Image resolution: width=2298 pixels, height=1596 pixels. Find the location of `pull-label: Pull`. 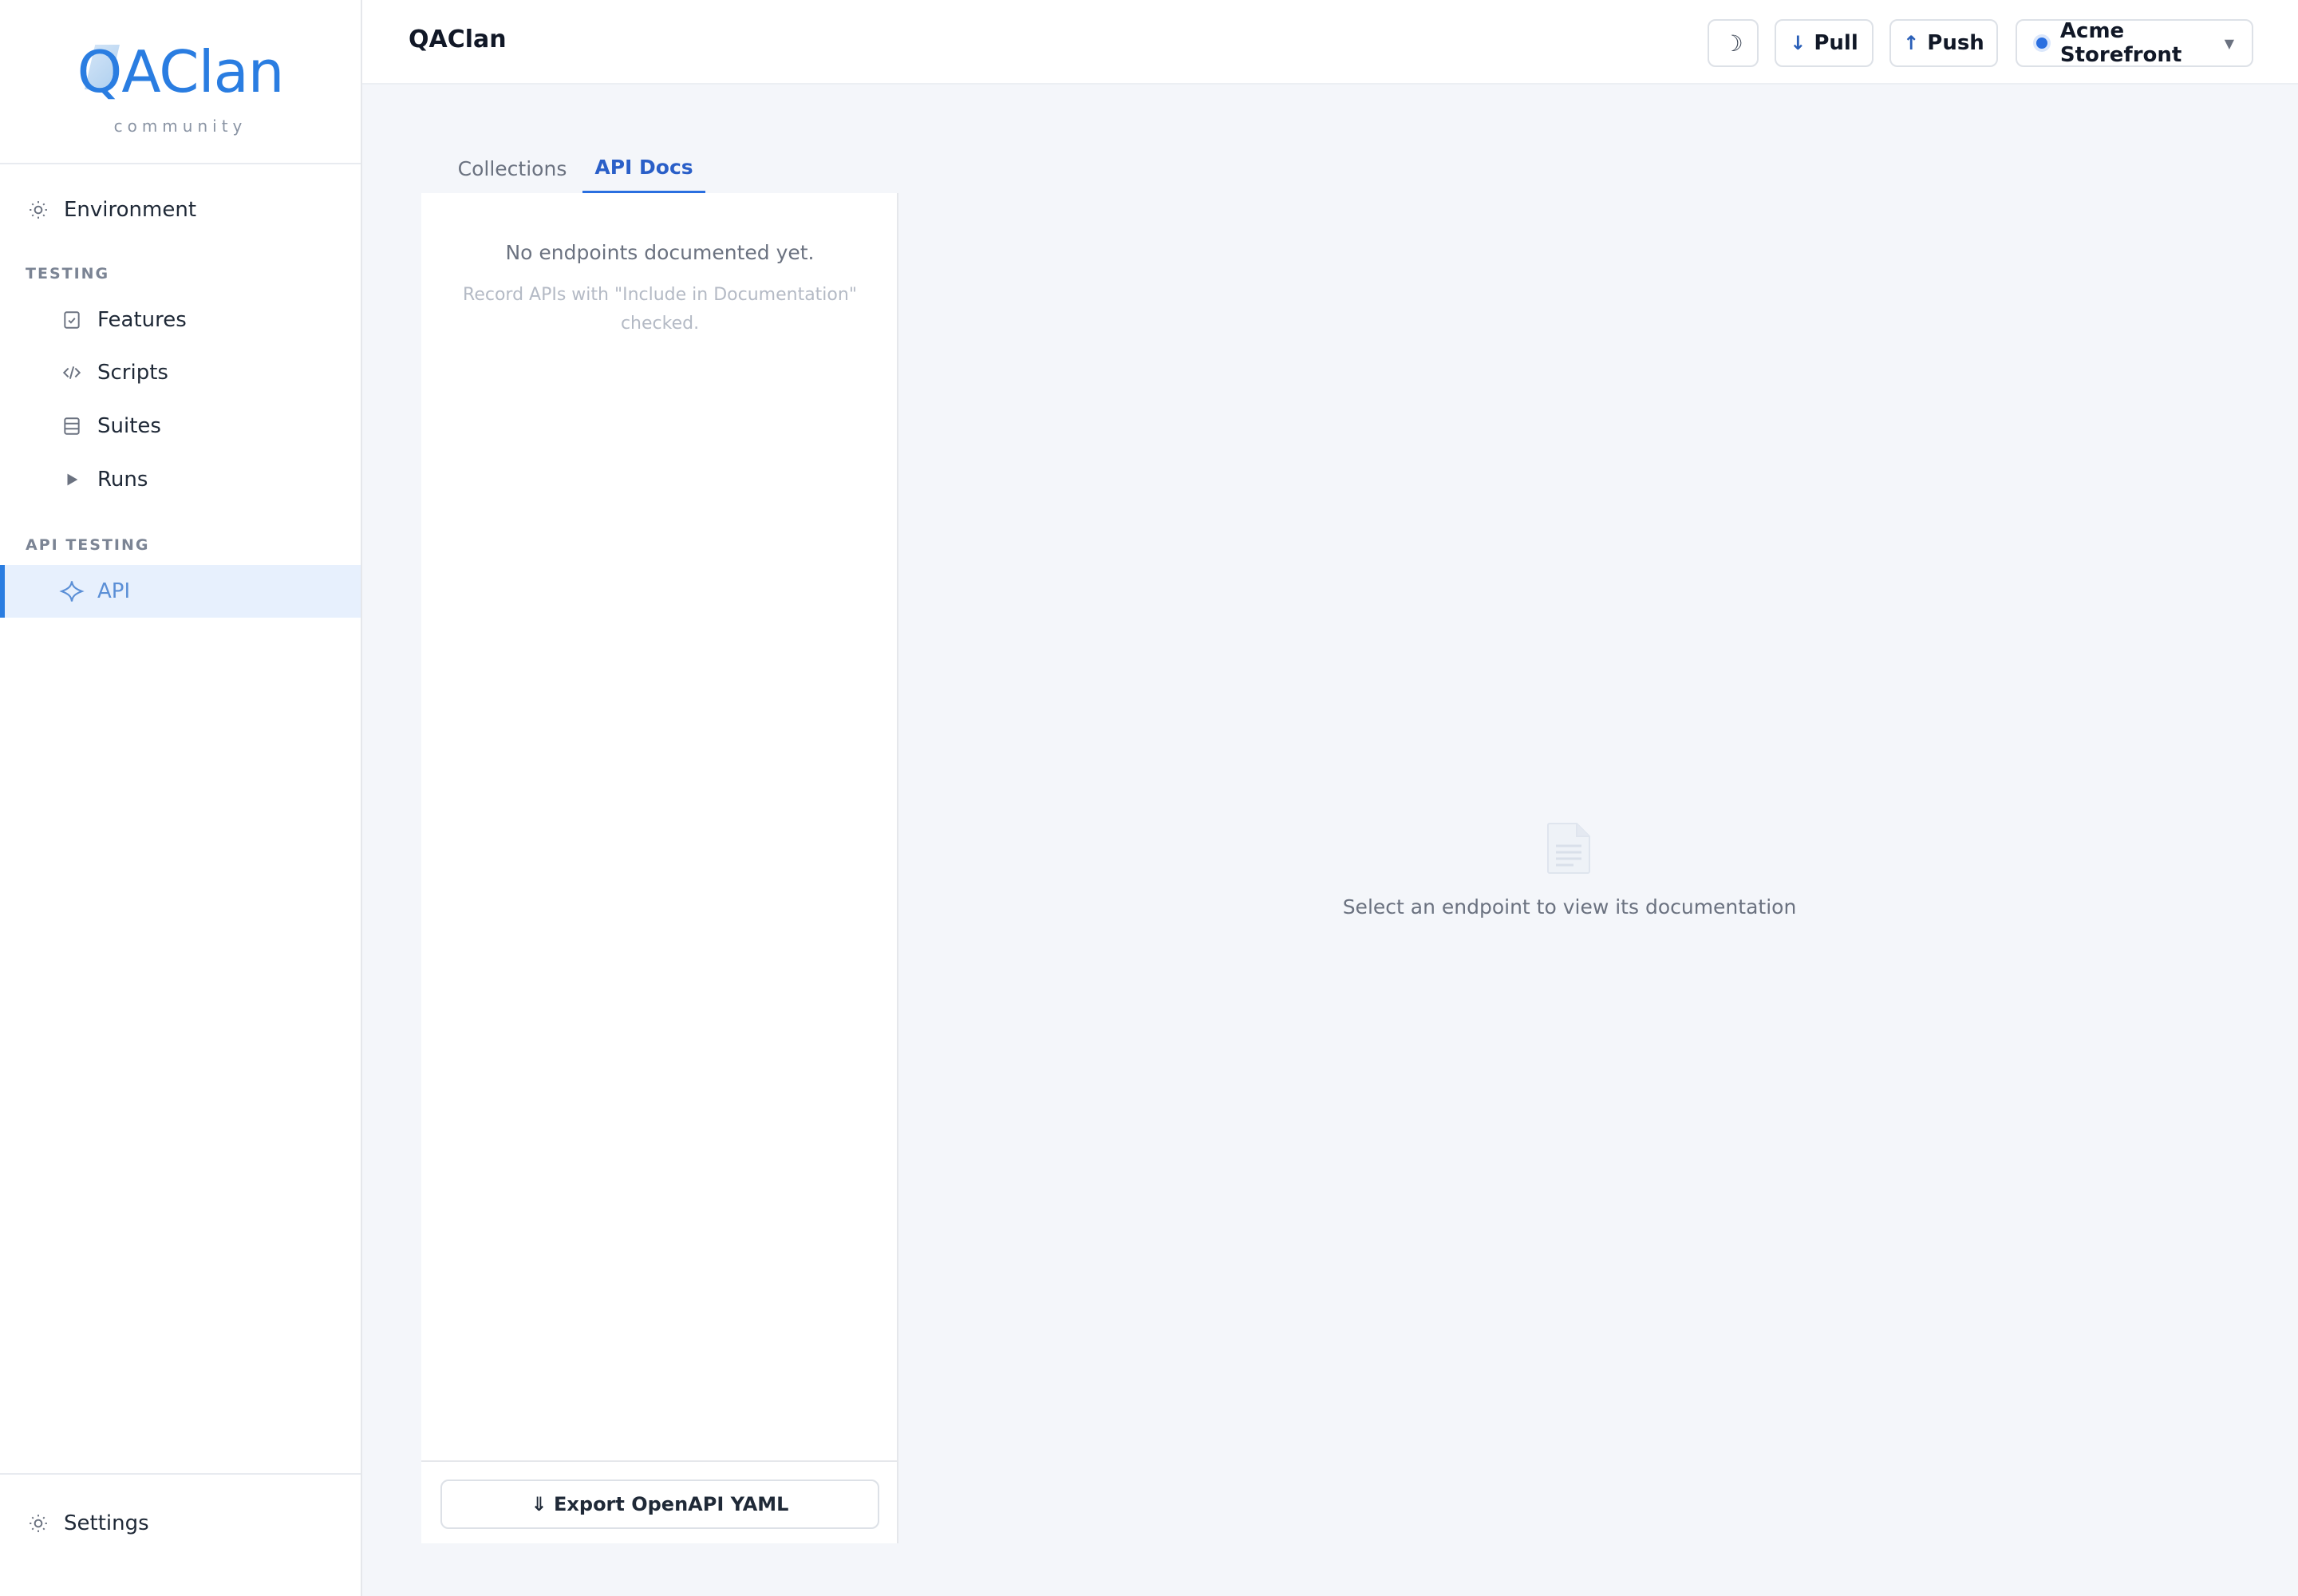

pull-label: Pull is located at coordinates (1836, 43).